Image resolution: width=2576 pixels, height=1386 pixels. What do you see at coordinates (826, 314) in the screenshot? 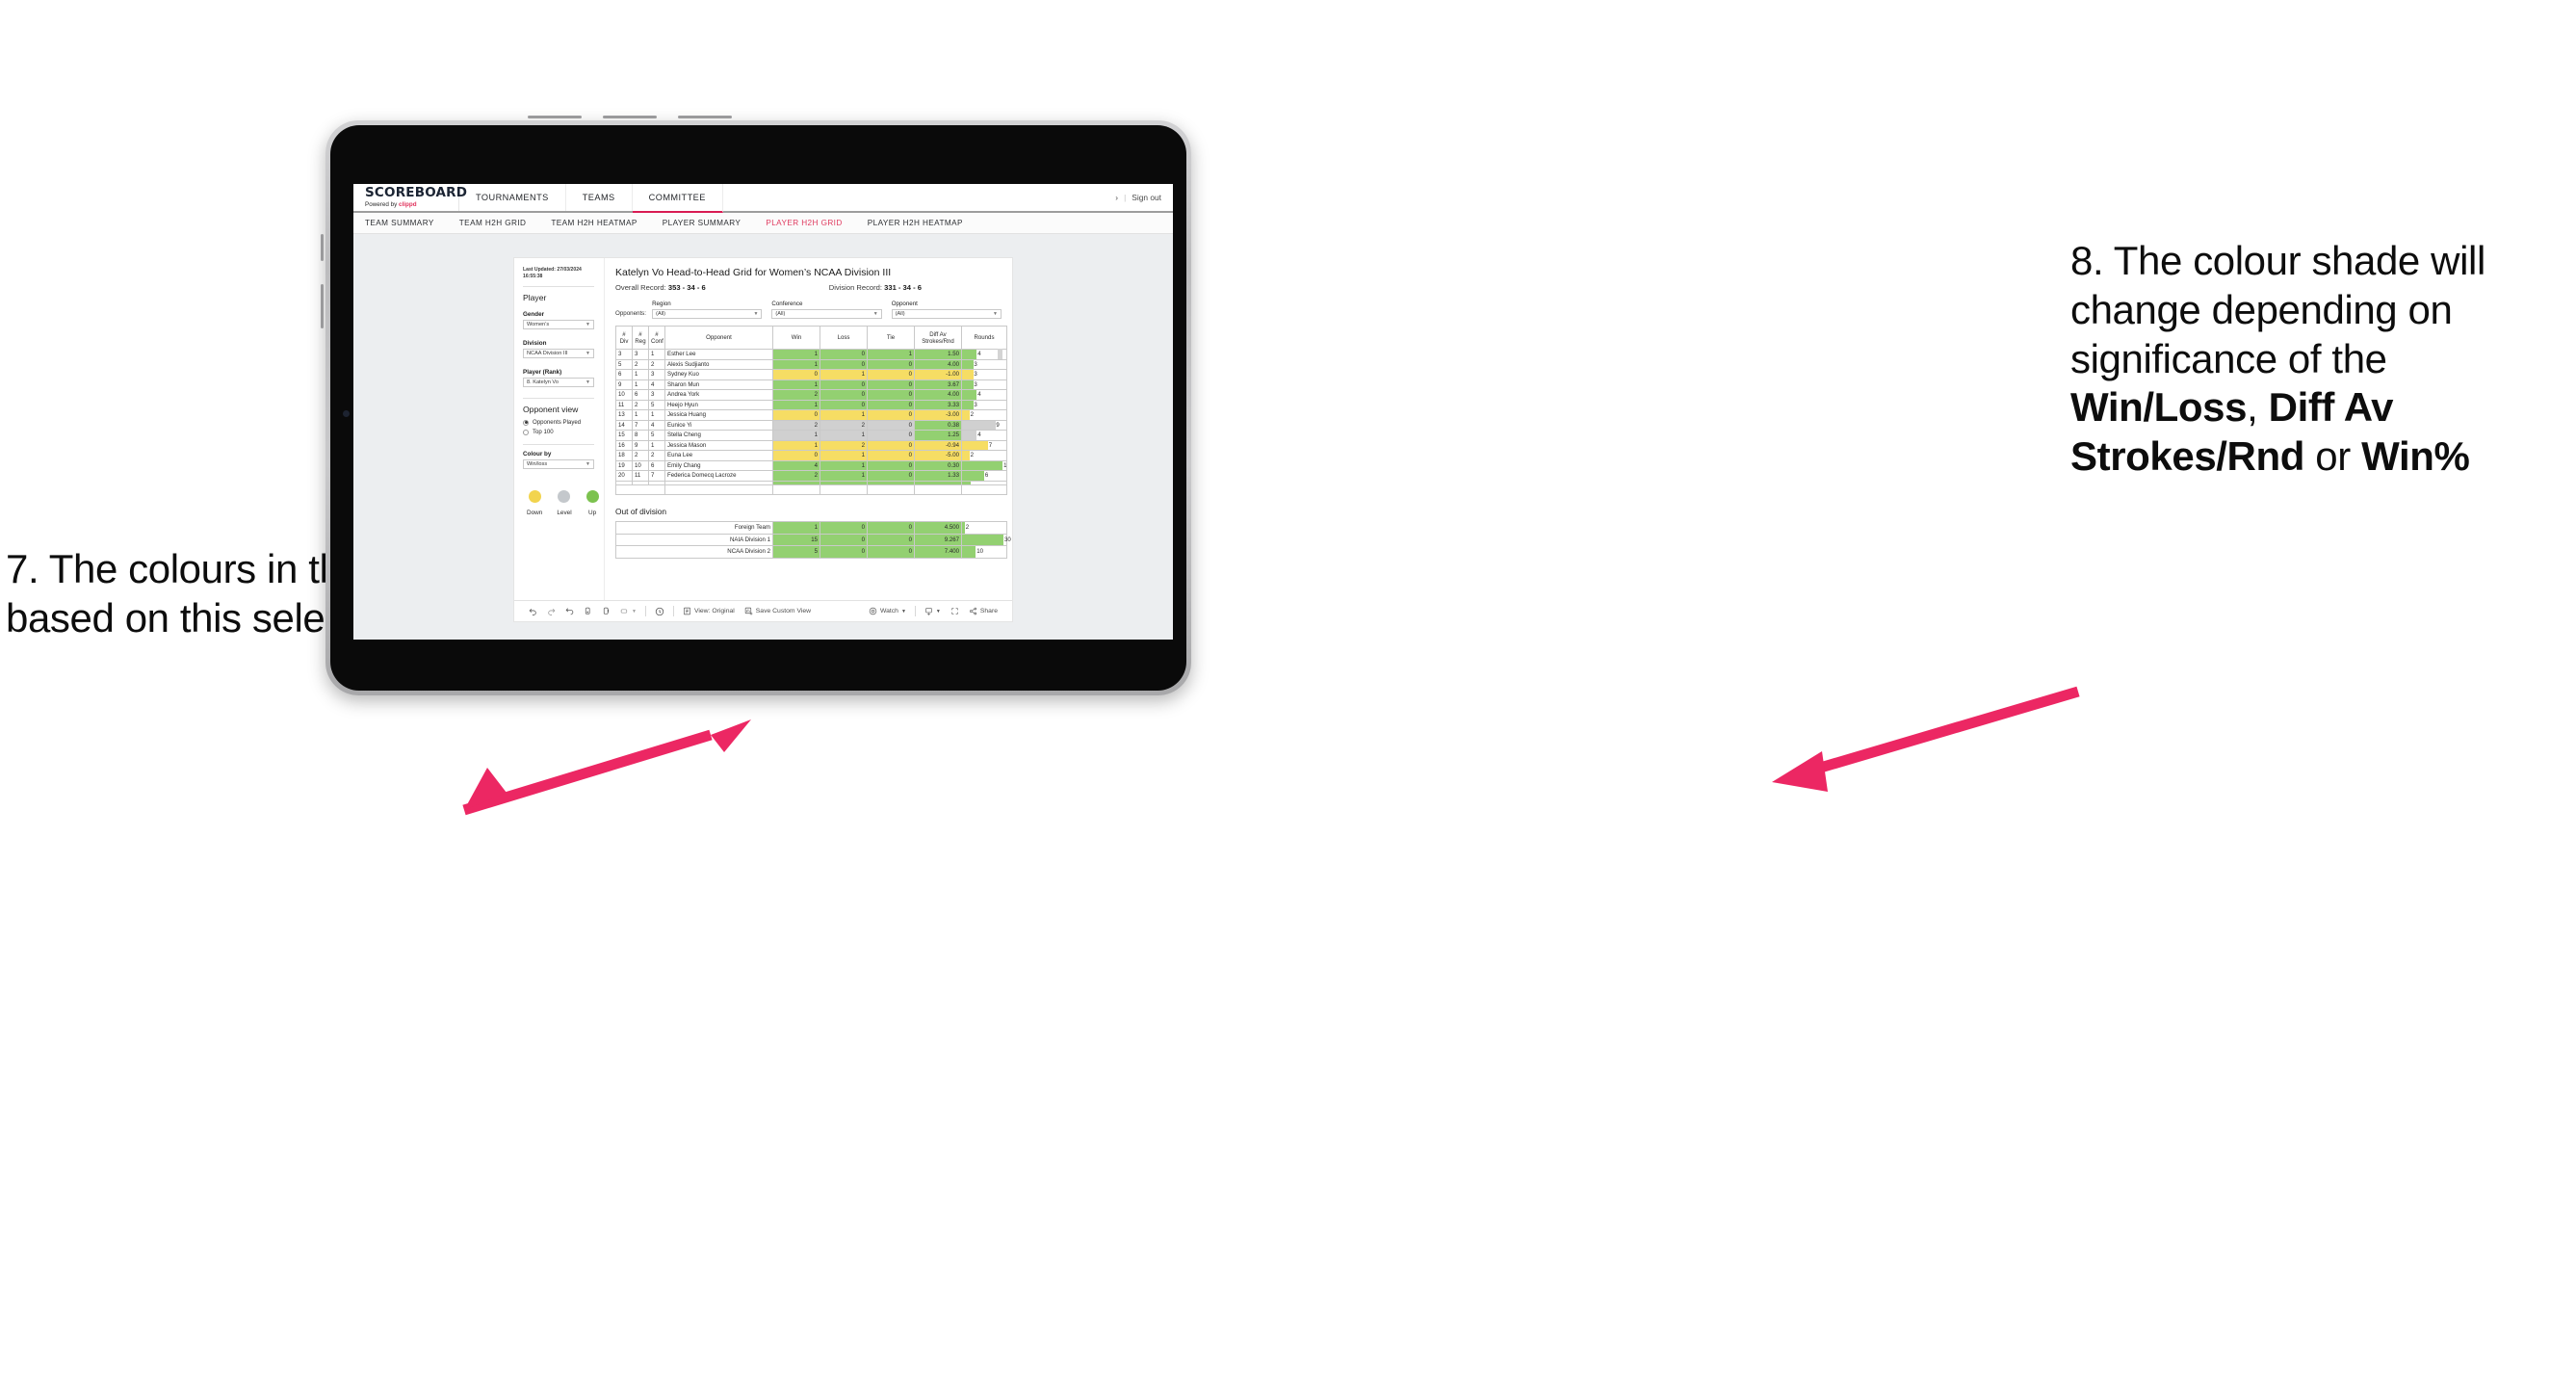
I see `conference-select: (All) ▼` at bounding box center [826, 314].